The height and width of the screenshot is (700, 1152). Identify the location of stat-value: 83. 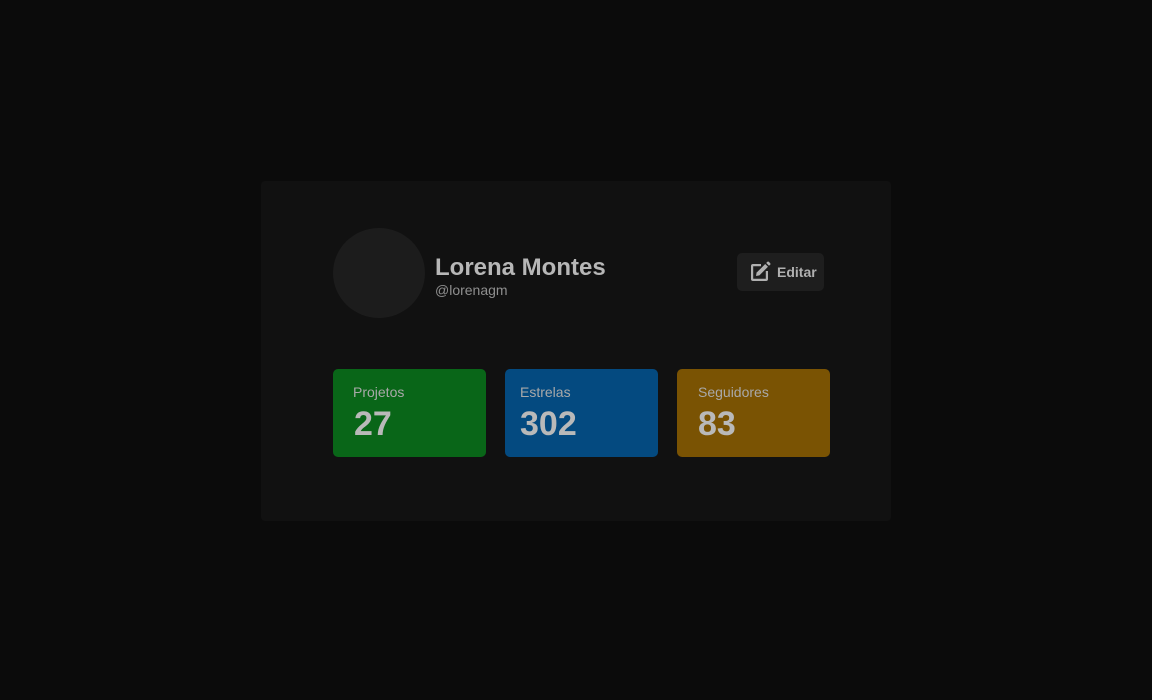
(717, 424).